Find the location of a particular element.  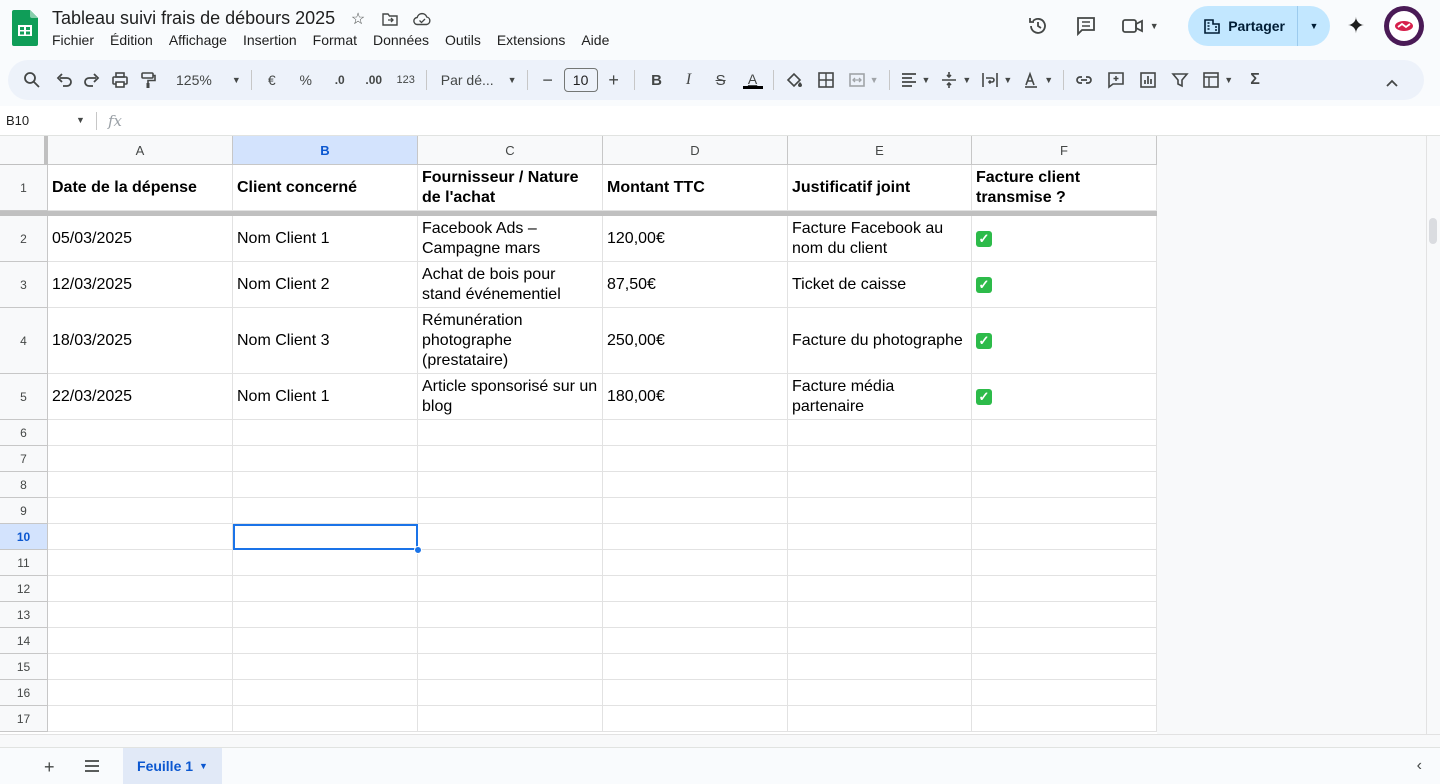

column-header-d: D is located at coordinates (695, 150).